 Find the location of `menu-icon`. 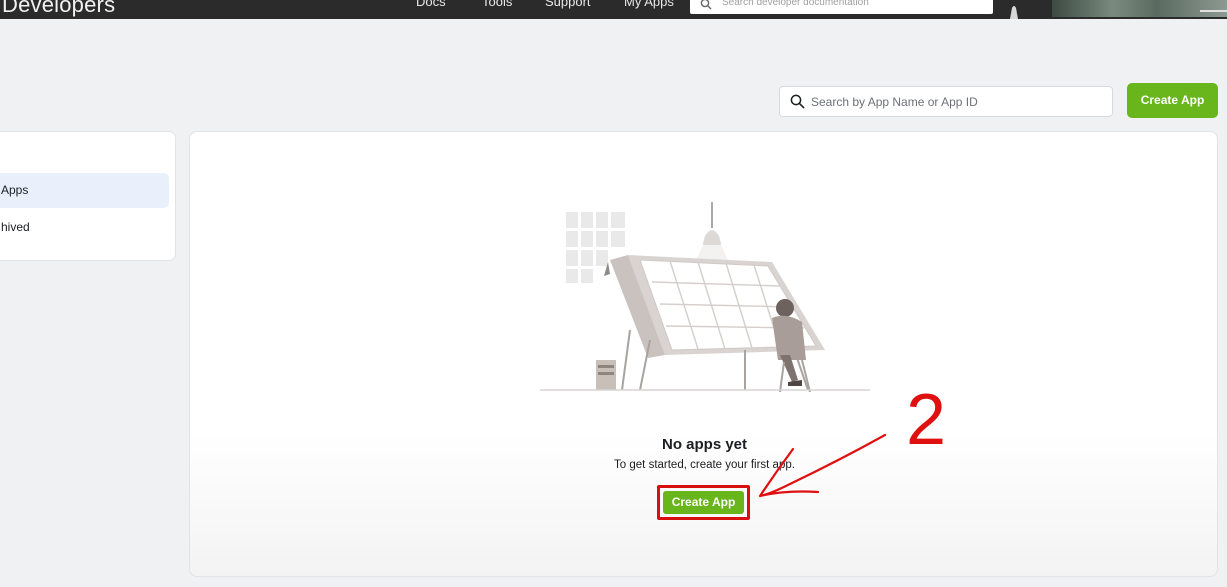

menu-icon is located at coordinates (1213, 11).